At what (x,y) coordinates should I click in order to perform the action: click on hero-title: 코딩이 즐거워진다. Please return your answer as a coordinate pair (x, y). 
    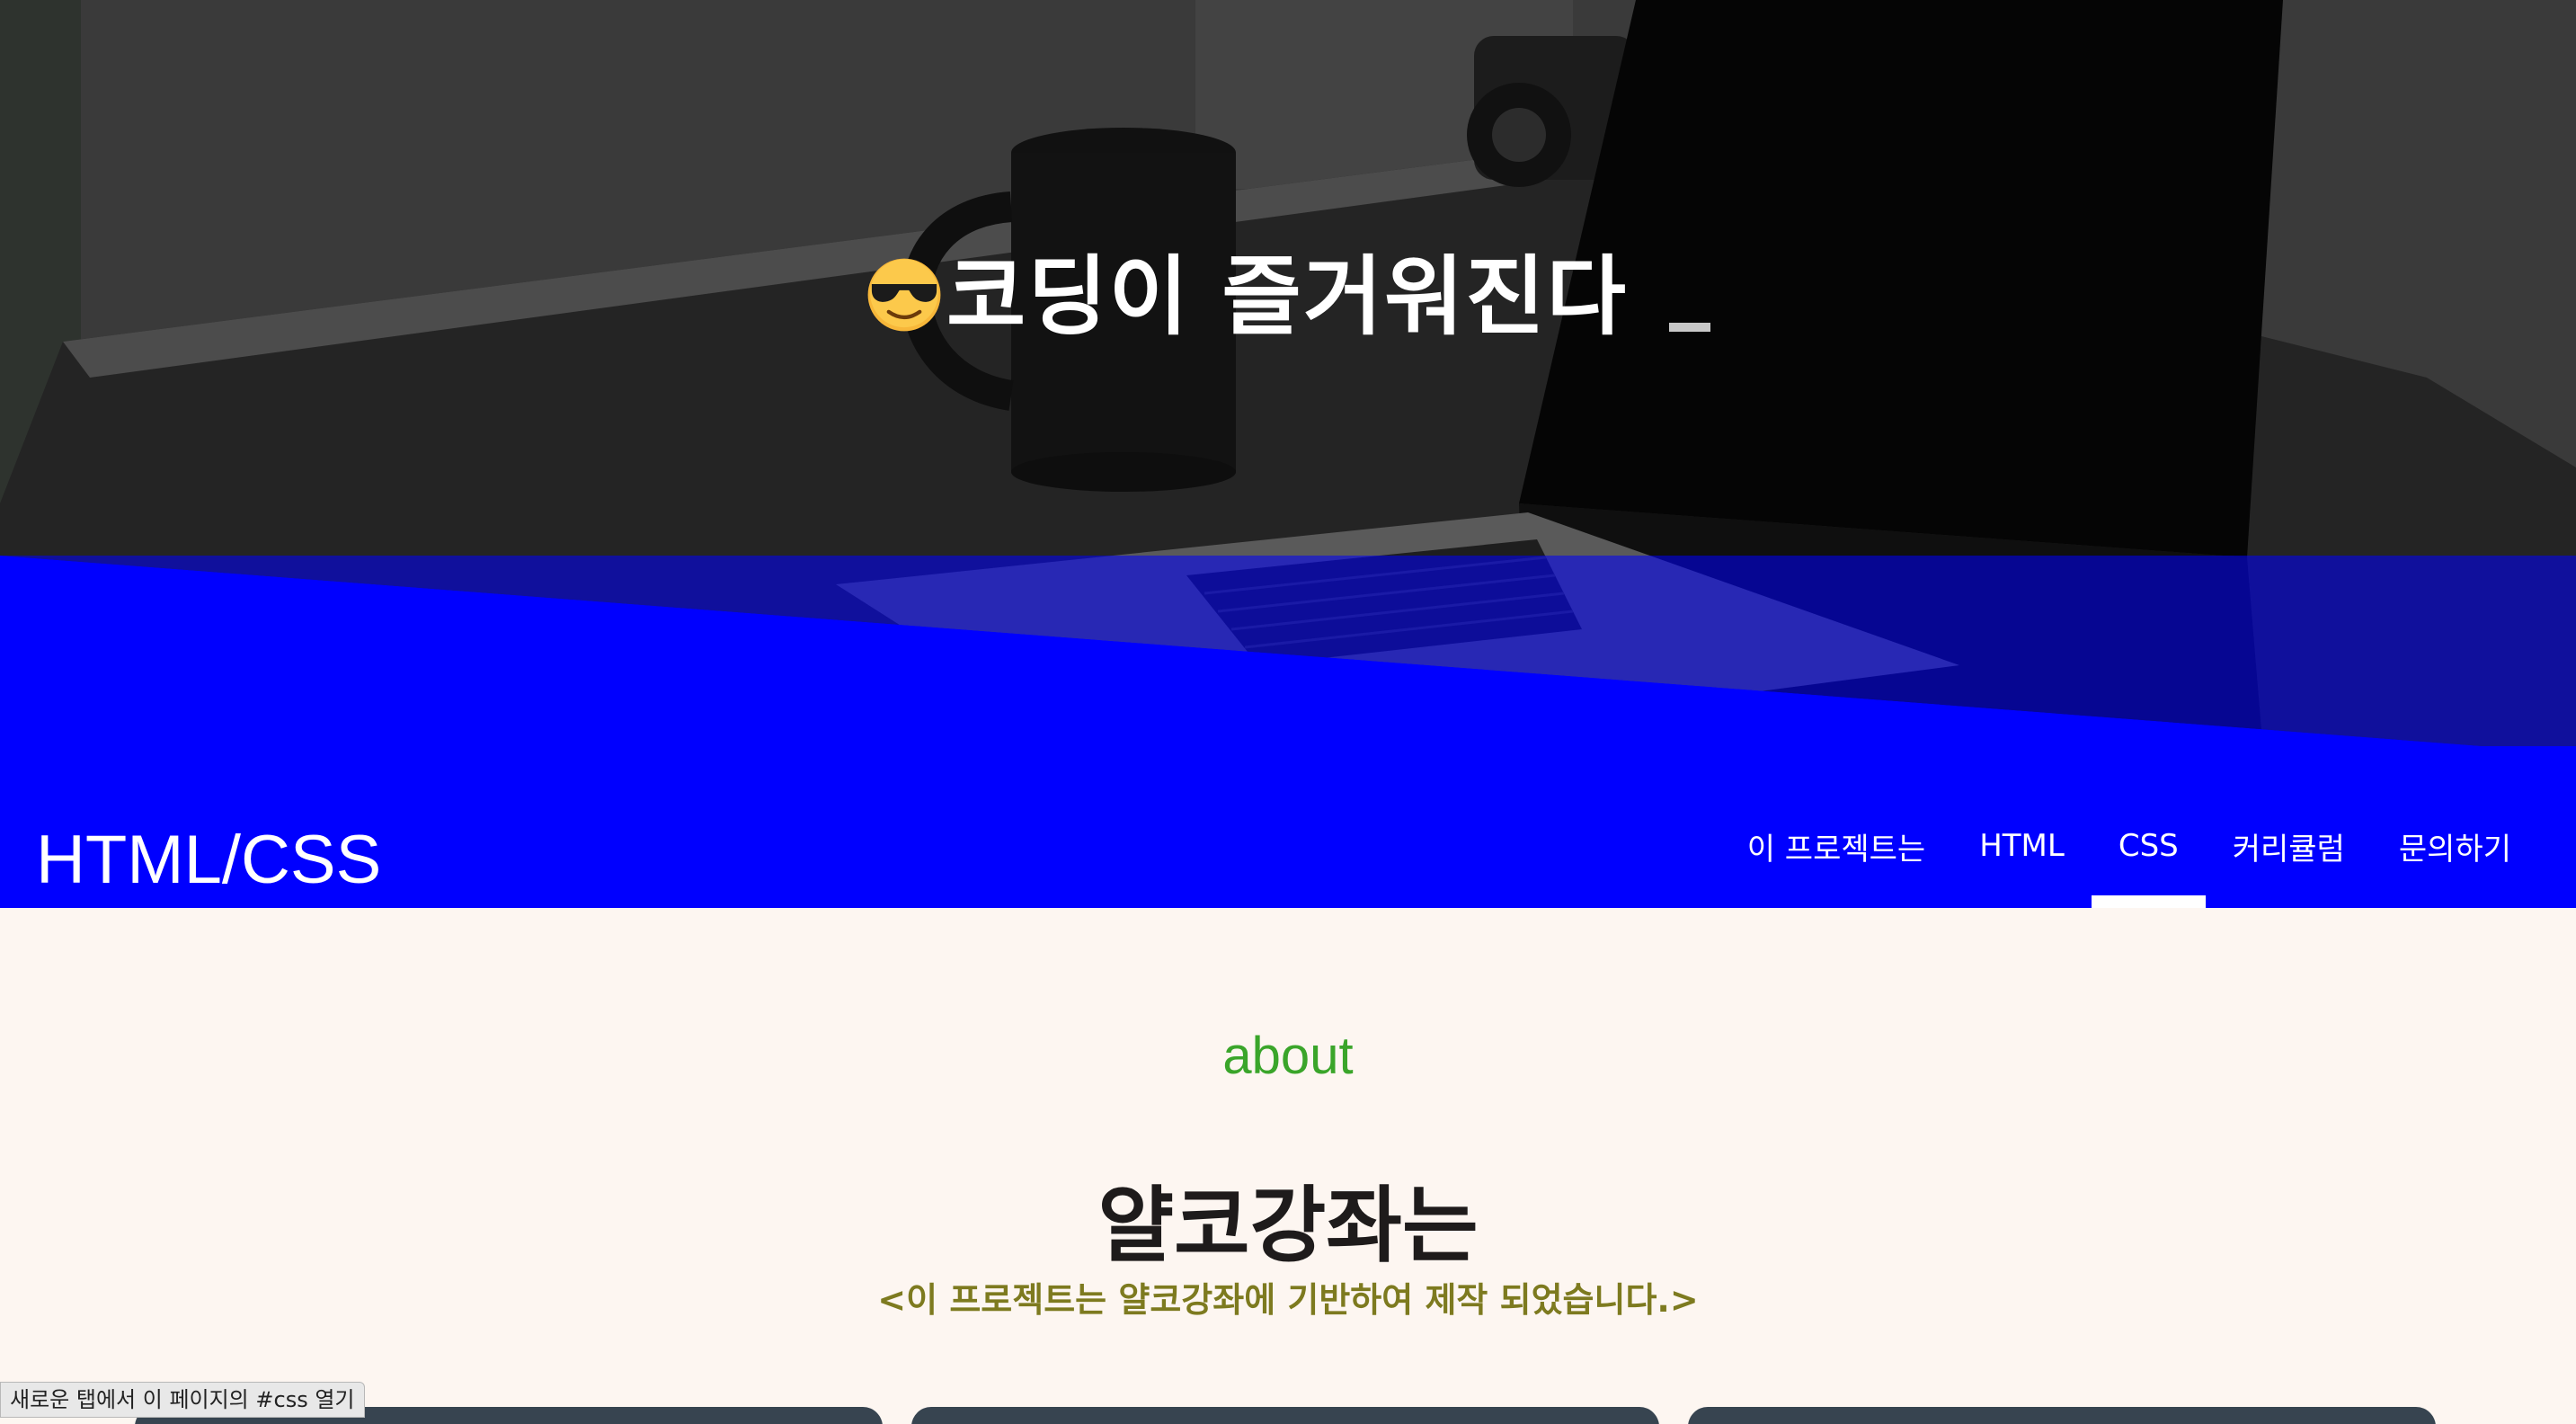
    Looking at the image, I should click on (1288, 297).